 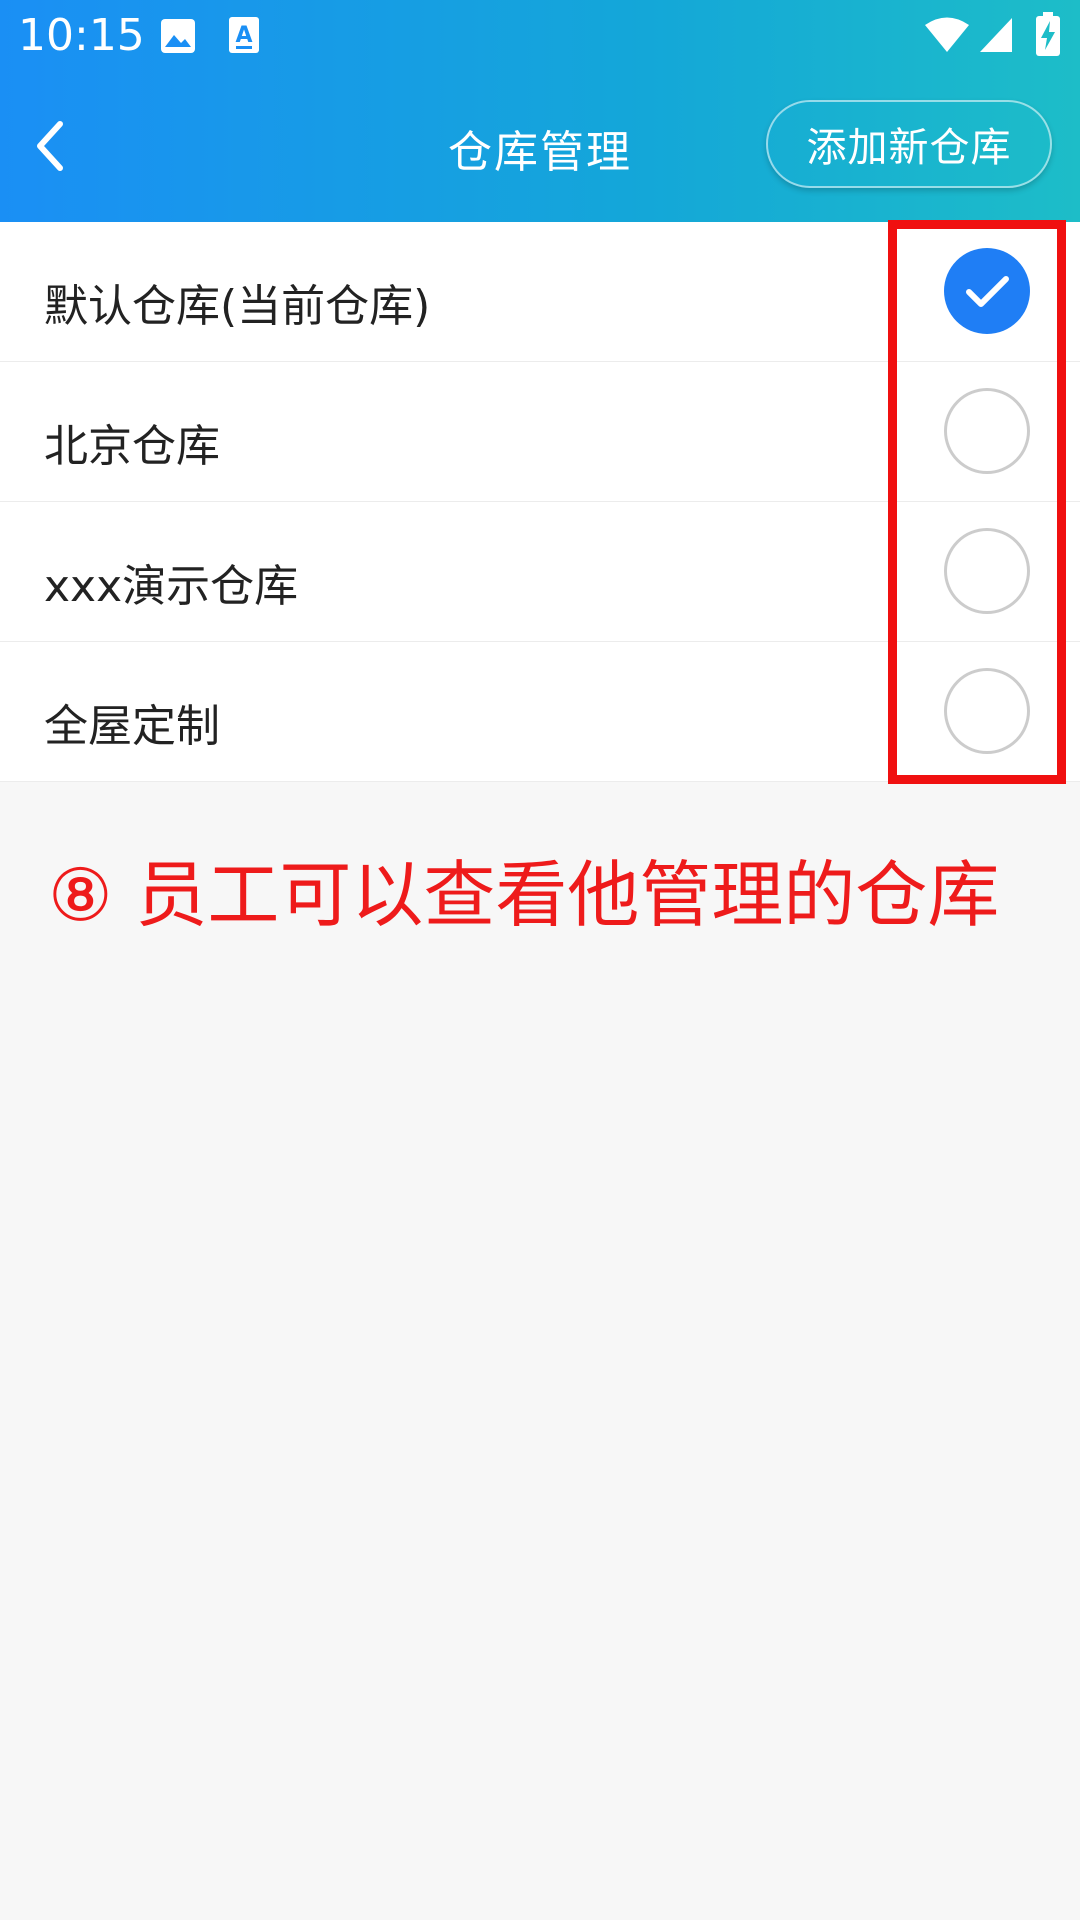 I want to click on text-a-icon: A, so click(x=244, y=35).